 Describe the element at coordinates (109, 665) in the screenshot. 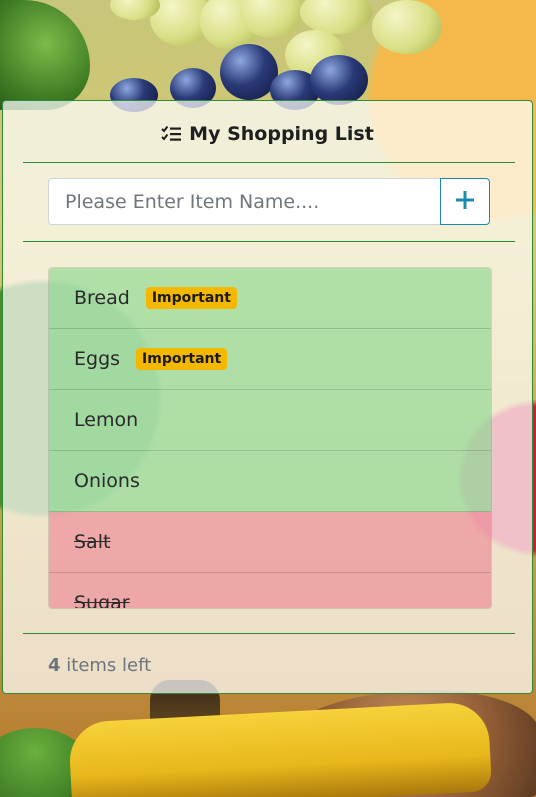

I see `items-left-label: items left` at that location.